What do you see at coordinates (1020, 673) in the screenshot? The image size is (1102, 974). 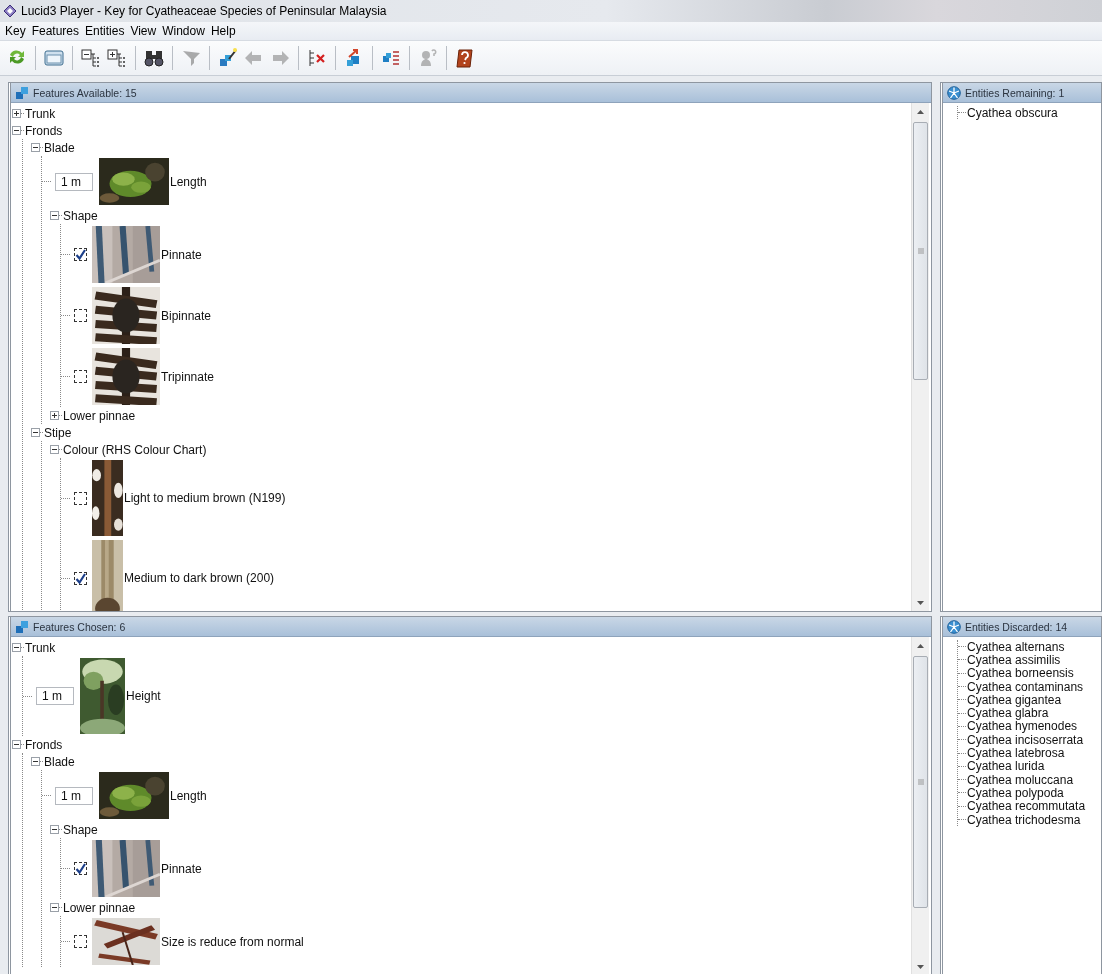 I see `entity-item: Cyathea borneensis` at bounding box center [1020, 673].